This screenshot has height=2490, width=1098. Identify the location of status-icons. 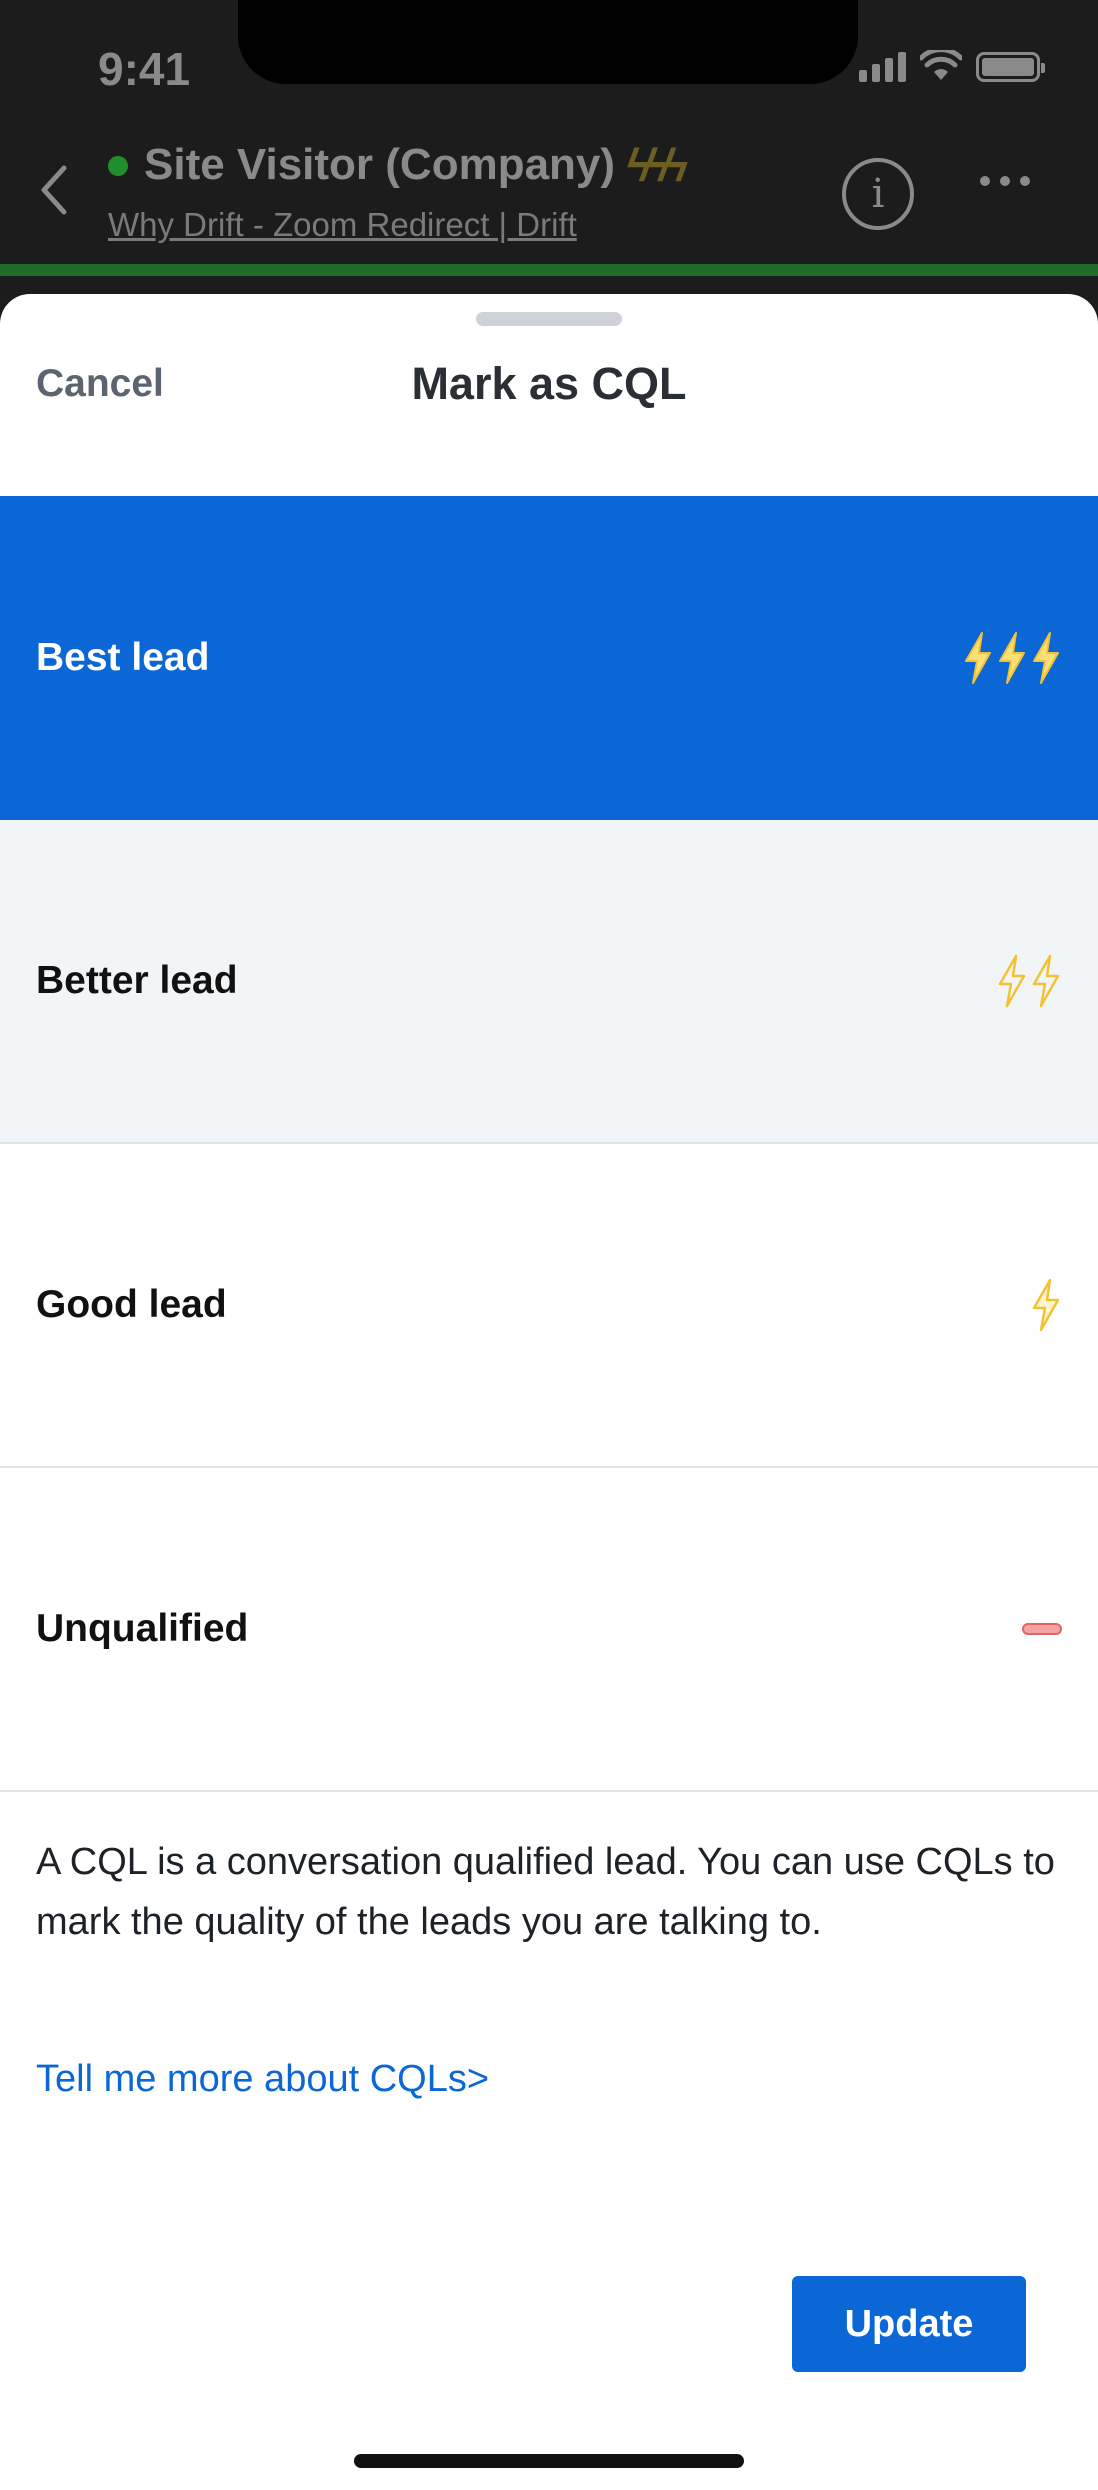
(952, 66).